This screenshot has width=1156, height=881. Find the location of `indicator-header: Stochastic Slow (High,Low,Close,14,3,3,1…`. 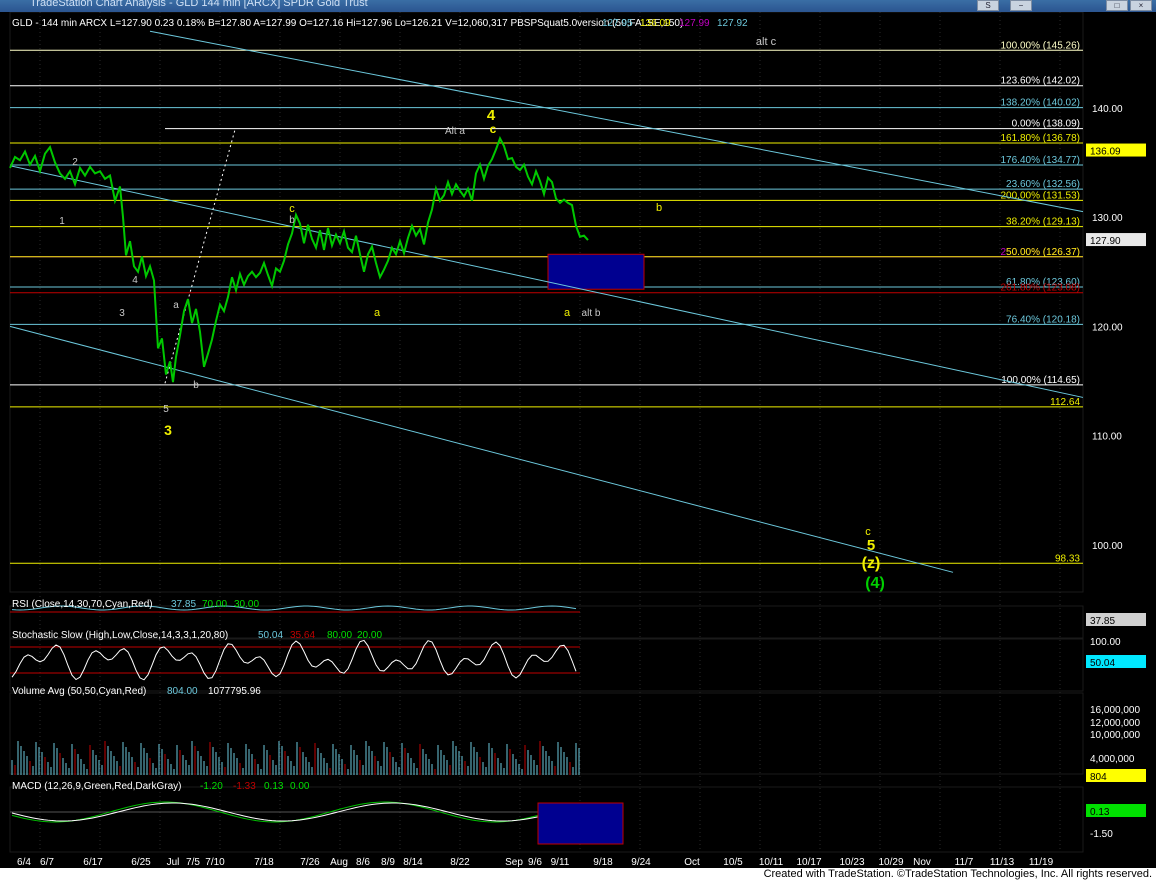

indicator-header: Stochastic Slow (High,Low,Close,14,3,3,1… is located at coordinates (120, 635).